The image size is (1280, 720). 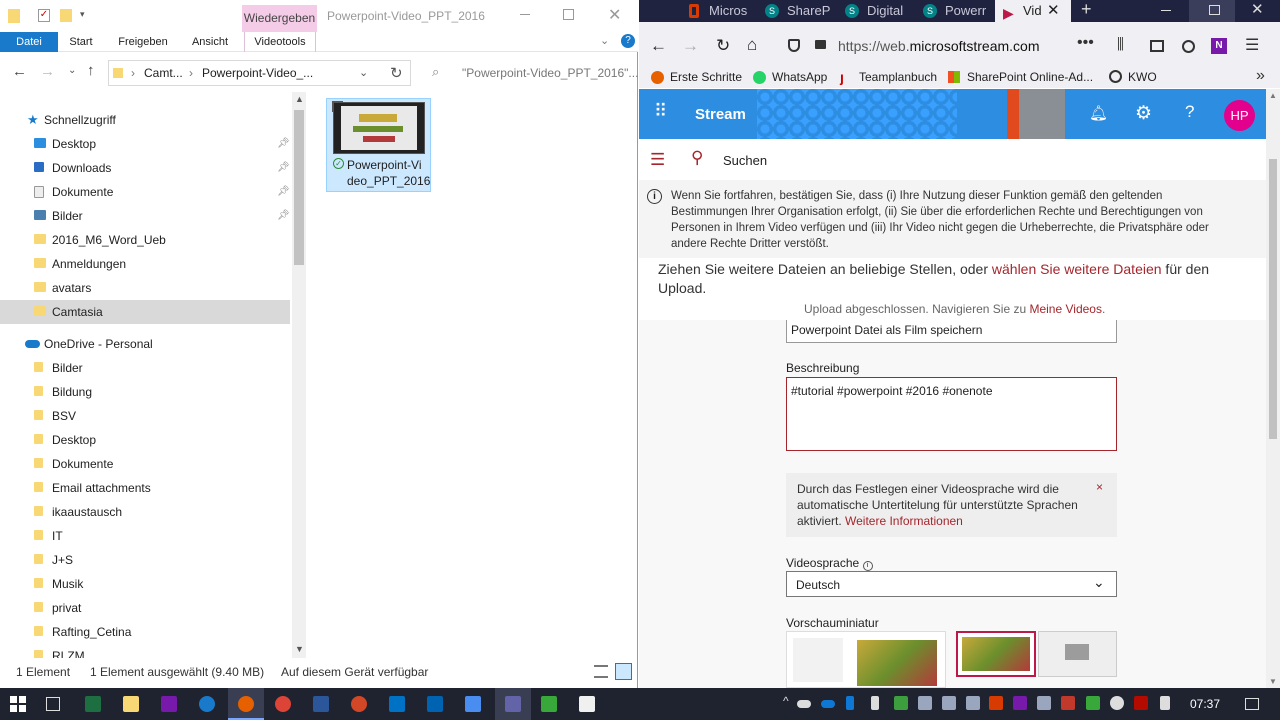 What do you see at coordinates (283, 704) in the screenshot?
I see `chrome-icon` at bounding box center [283, 704].